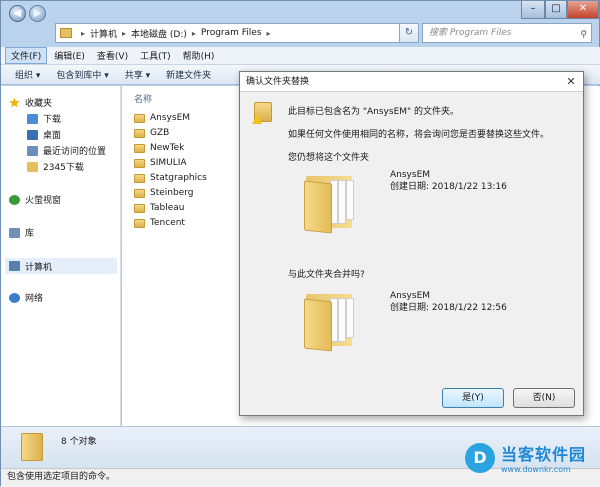 Image resolution: width=600 pixels, height=487 pixels. Describe the element at coordinates (167, 148) in the screenshot. I see `file-name: NewTek` at that location.